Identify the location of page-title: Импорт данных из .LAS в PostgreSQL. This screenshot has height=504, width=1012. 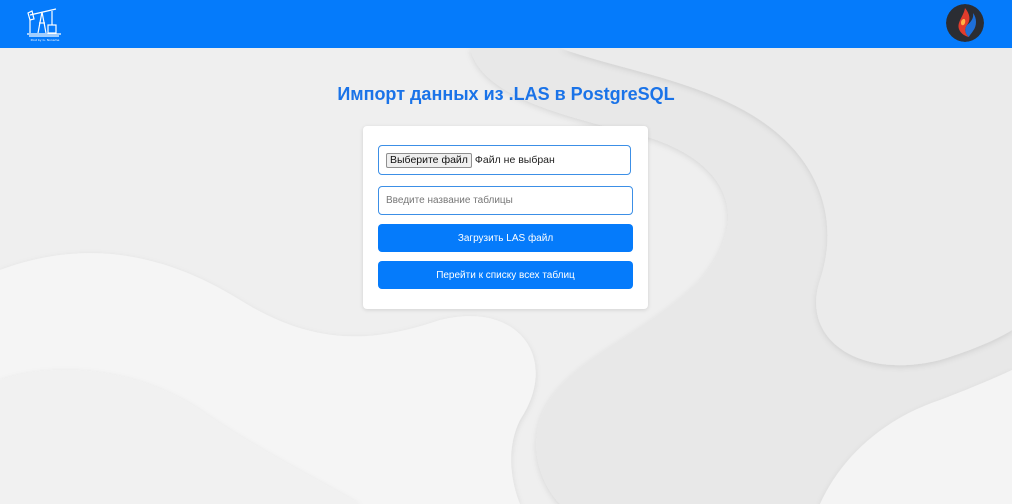
(506, 94).